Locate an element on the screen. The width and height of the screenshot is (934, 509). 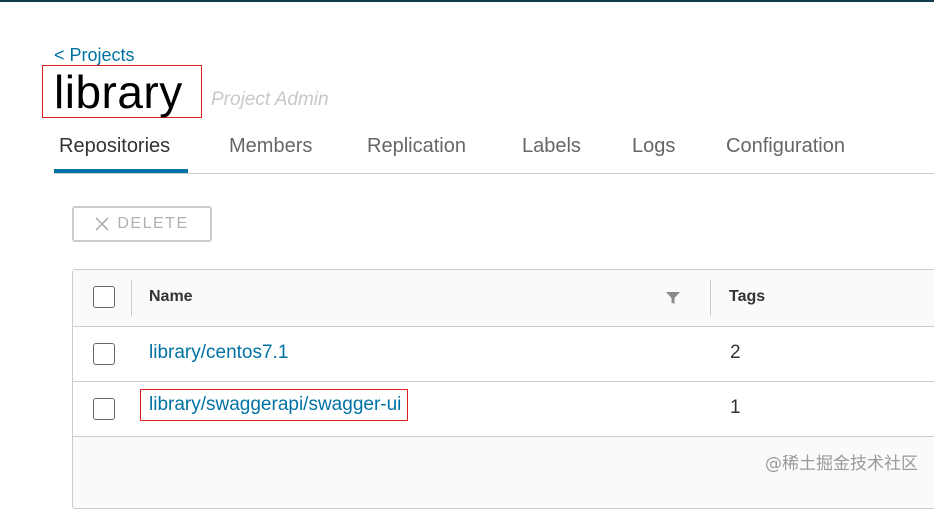
filter-icon is located at coordinates (673, 298).